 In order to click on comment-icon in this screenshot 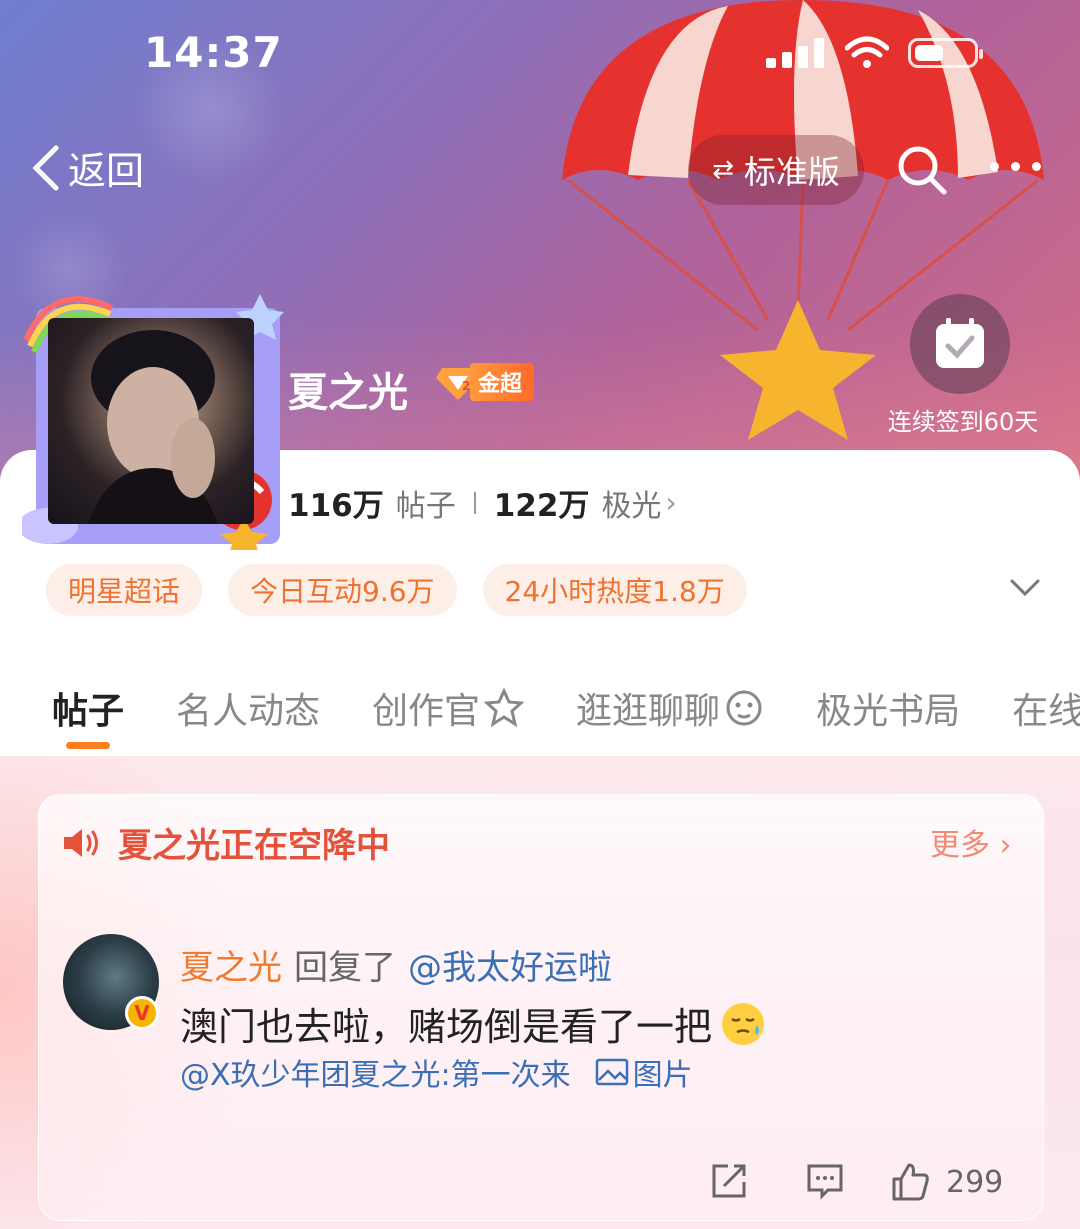, I will do `click(825, 1182)`.